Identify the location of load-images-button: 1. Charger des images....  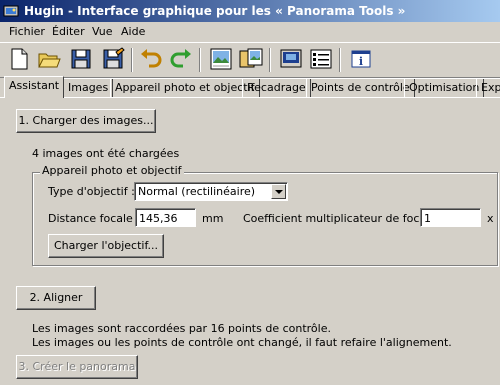
(86, 121).